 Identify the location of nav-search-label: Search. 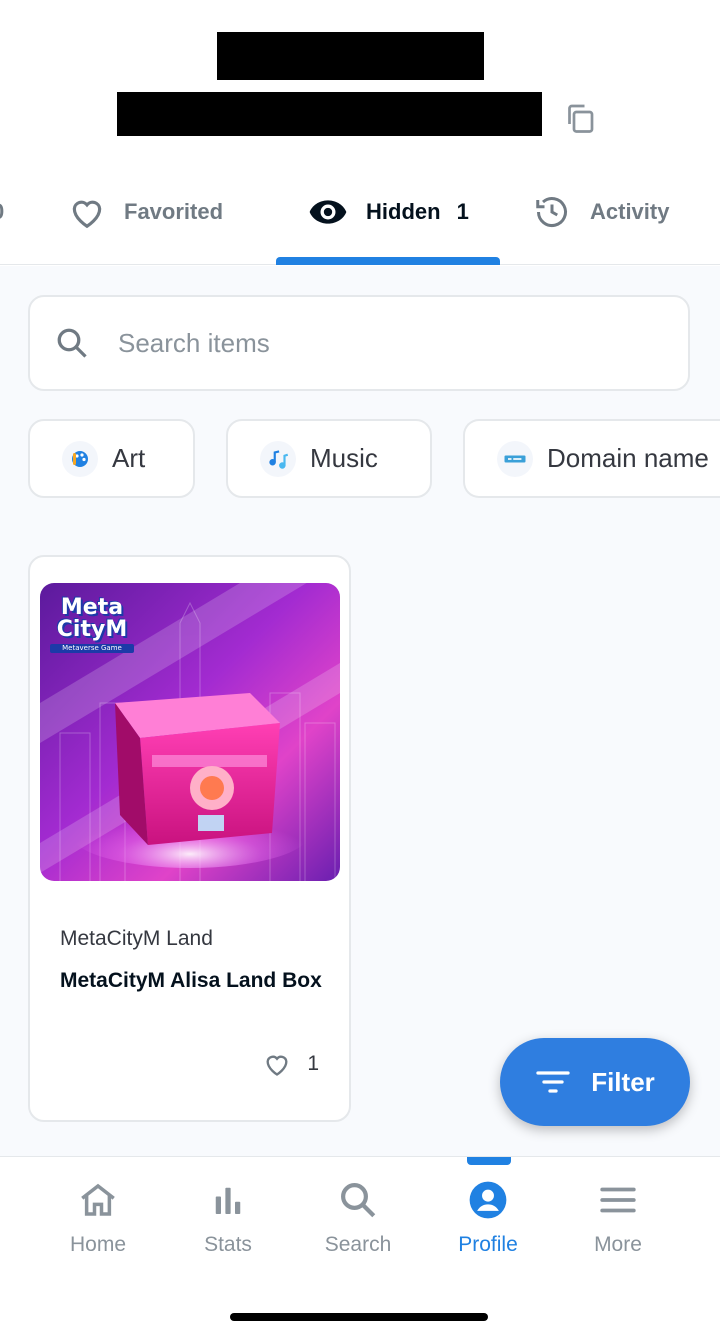
(358, 1244).